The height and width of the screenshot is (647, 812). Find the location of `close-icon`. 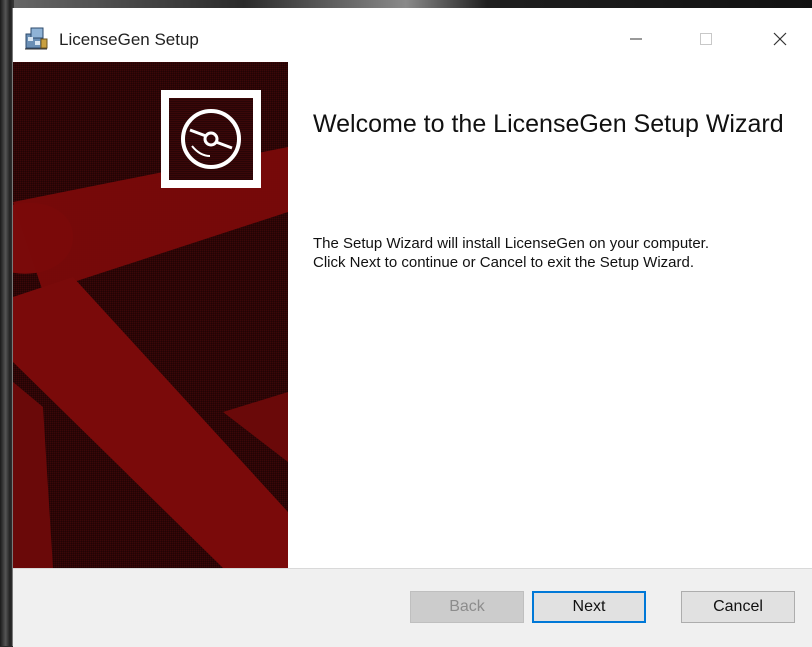

close-icon is located at coordinates (780, 39).